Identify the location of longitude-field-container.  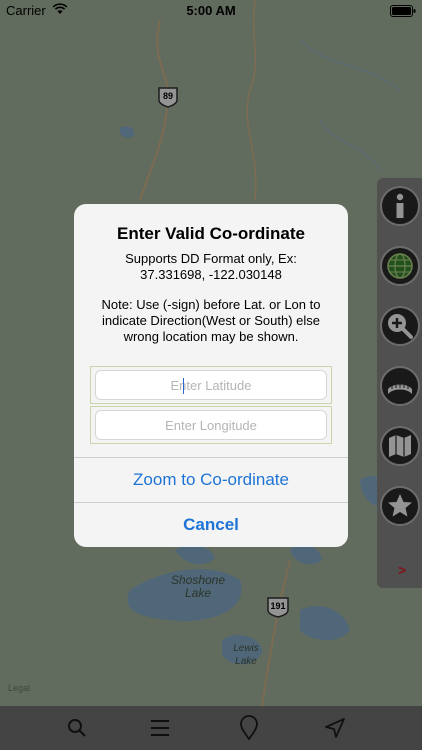
(211, 425).